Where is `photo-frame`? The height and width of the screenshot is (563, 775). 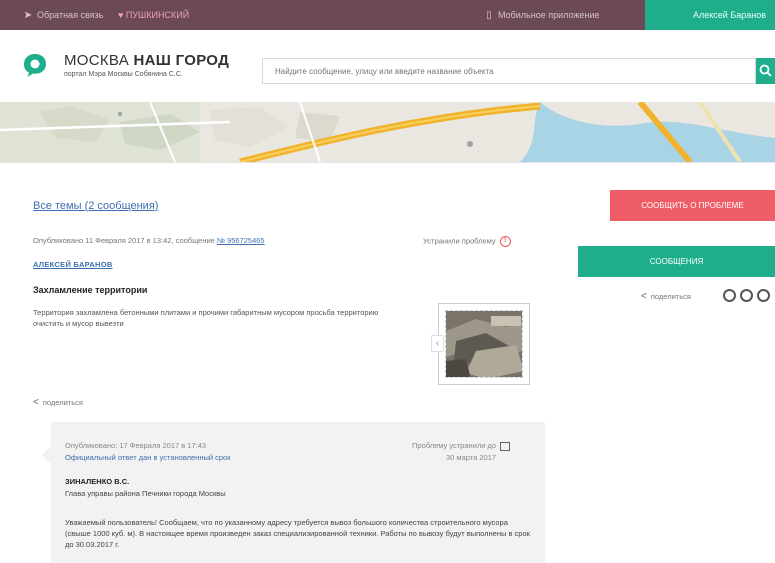 photo-frame is located at coordinates (484, 344).